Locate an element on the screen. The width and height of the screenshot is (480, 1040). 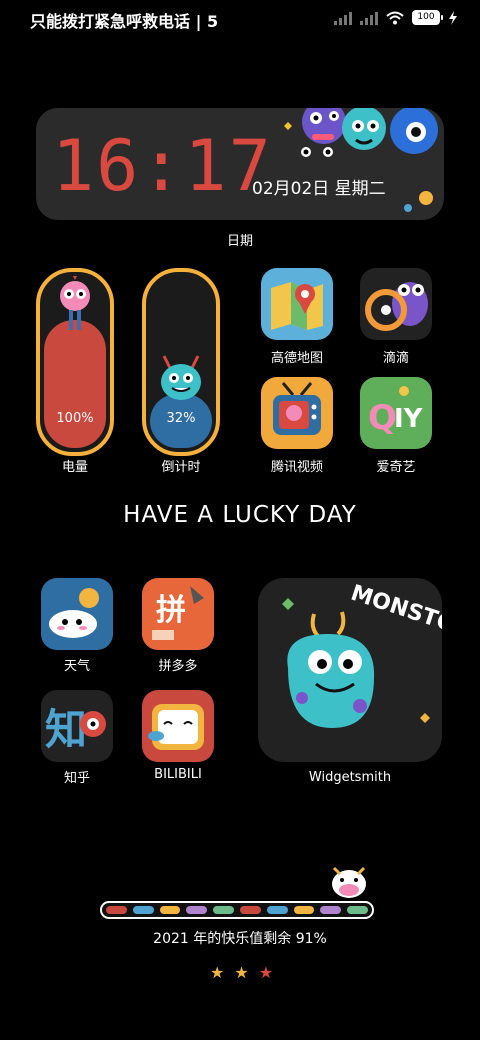
iqiyi-label: 爱奇艺 is located at coordinates (396, 467).